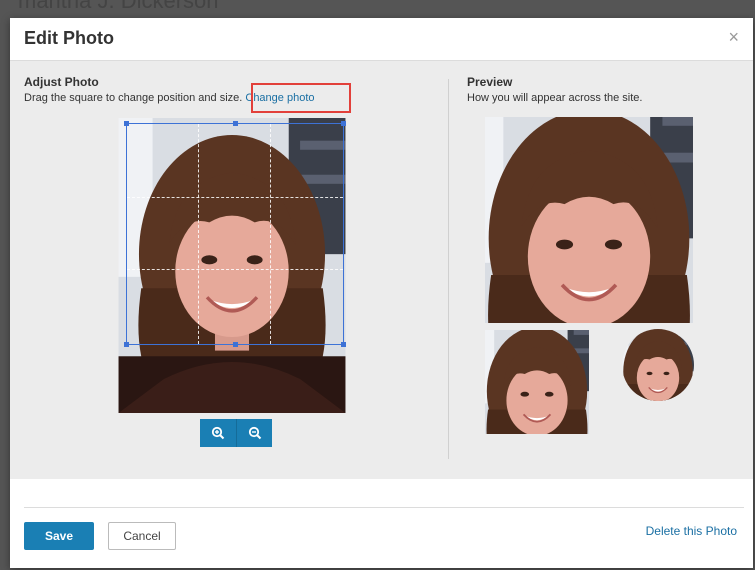  What do you see at coordinates (235, 234) in the screenshot?
I see `crop-square` at bounding box center [235, 234].